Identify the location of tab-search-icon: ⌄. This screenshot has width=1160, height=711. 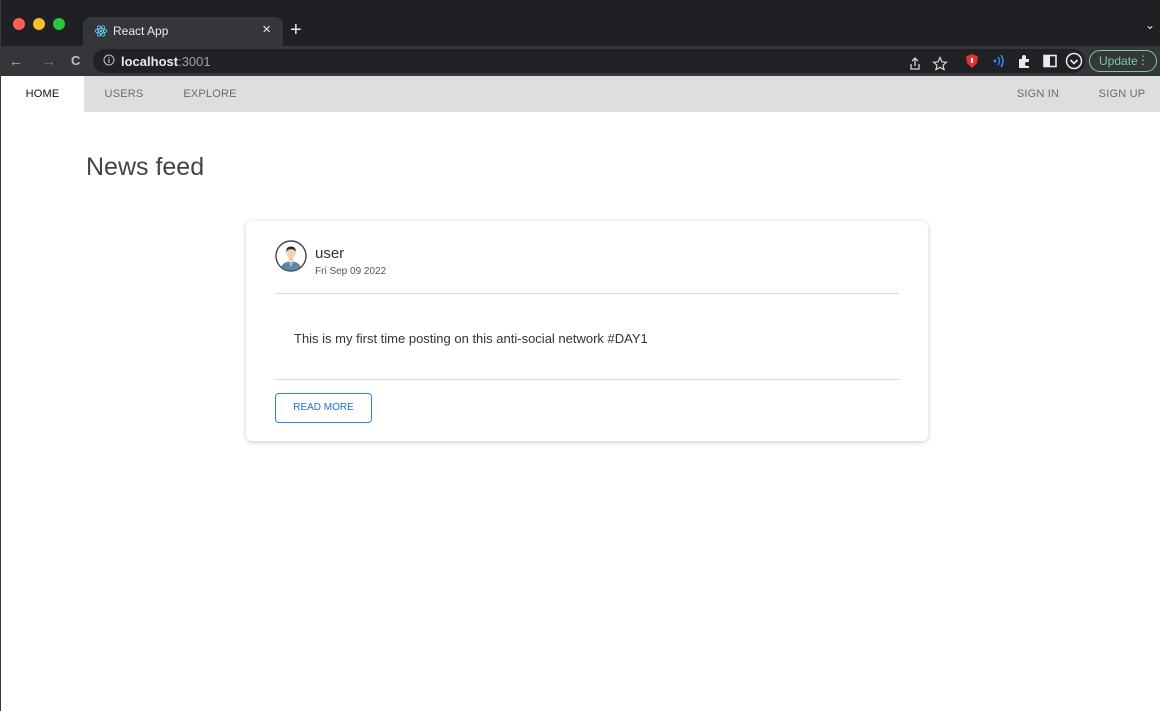
(1150, 25).